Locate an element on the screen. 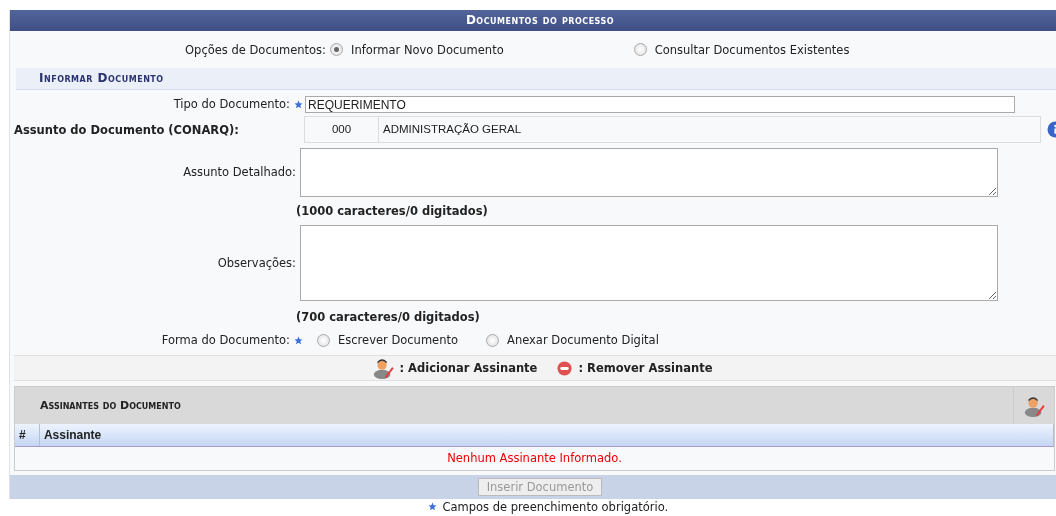  field-label: Observações: is located at coordinates (256, 263).